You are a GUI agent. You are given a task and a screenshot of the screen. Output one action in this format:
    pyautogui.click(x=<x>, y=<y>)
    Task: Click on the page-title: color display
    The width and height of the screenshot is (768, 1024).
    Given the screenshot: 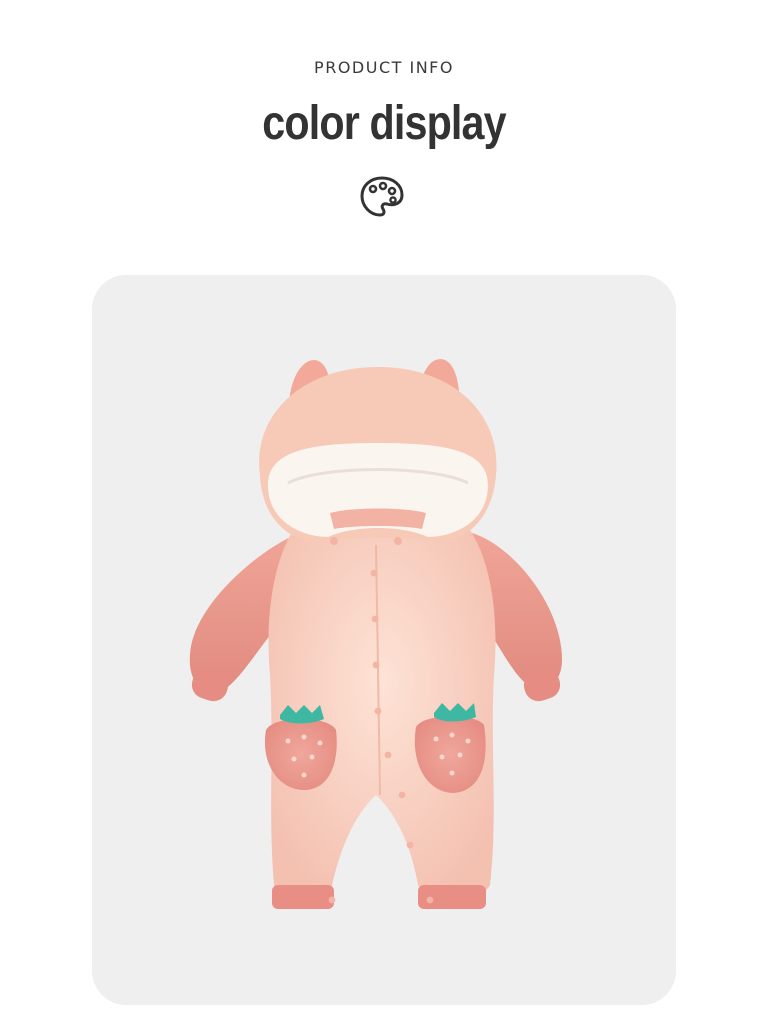 What is the action you would take?
    pyautogui.click(x=384, y=123)
    